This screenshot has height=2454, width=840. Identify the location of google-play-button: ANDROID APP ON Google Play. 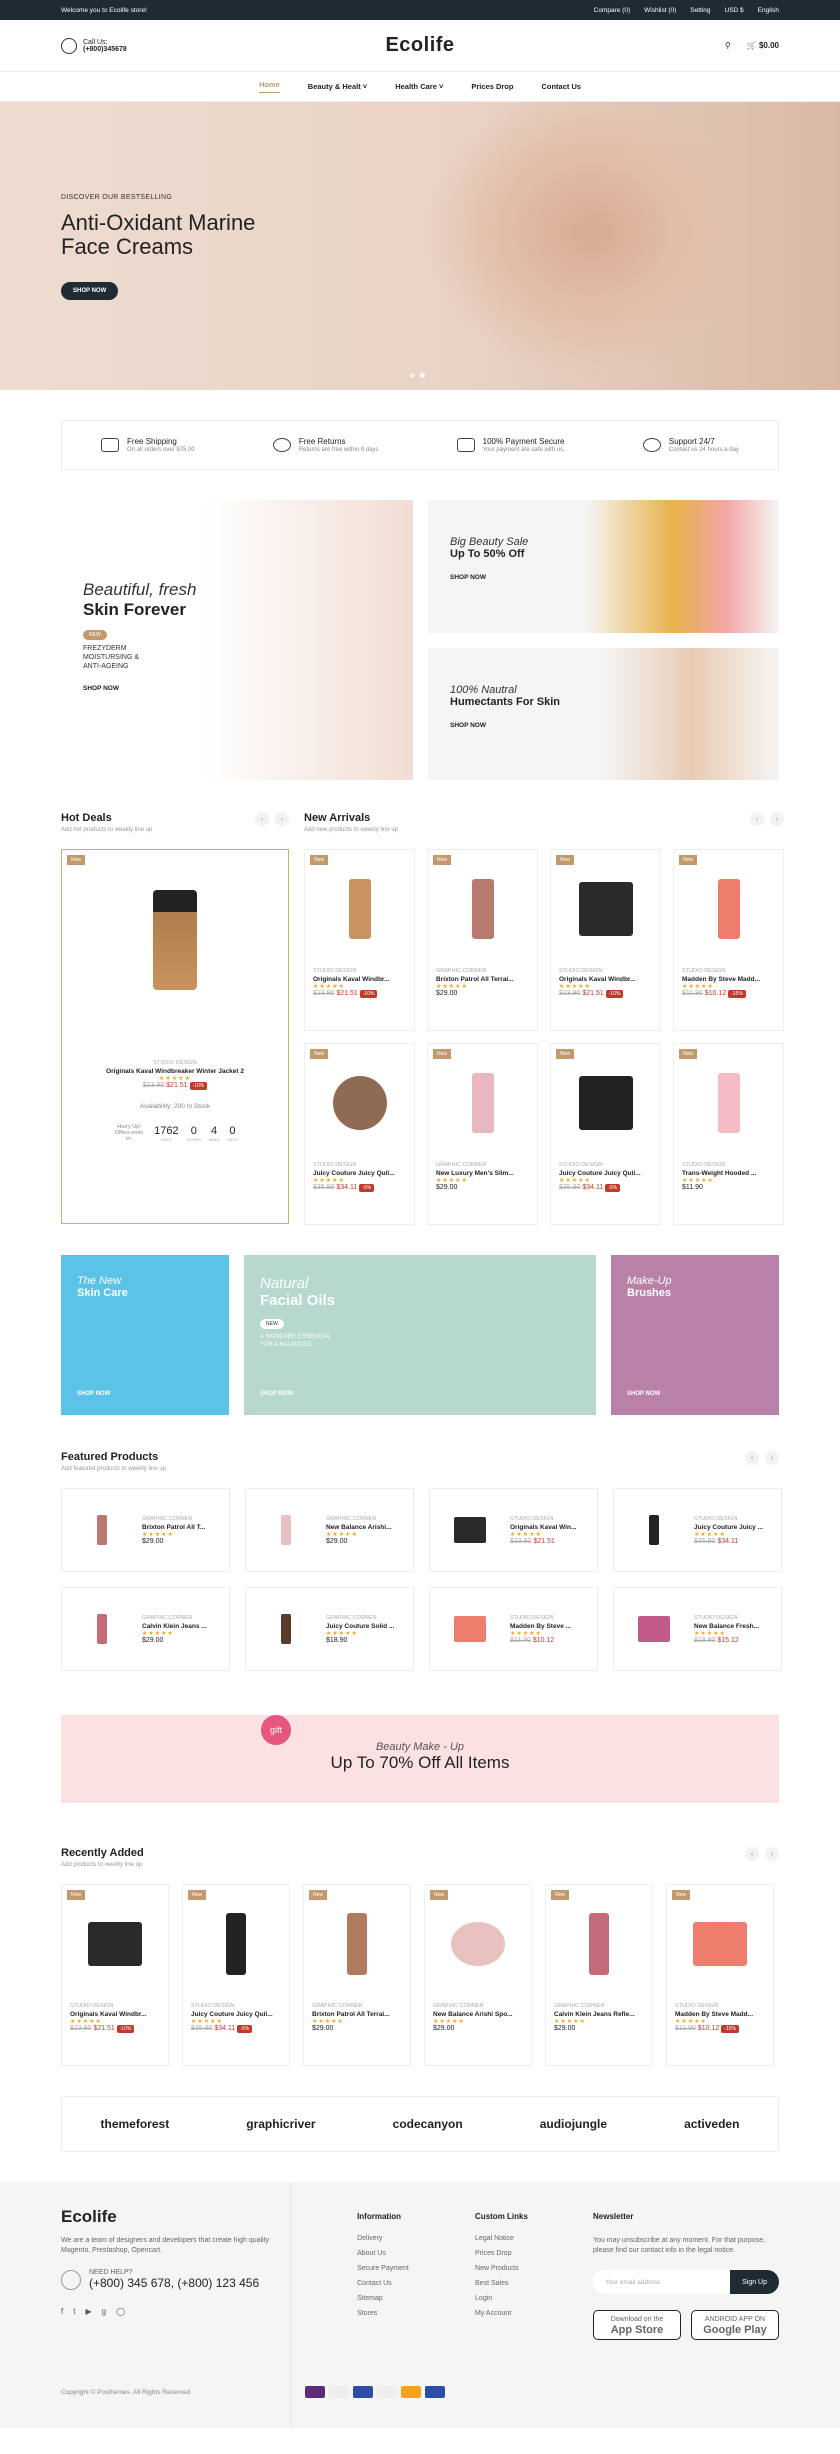
(735, 2325).